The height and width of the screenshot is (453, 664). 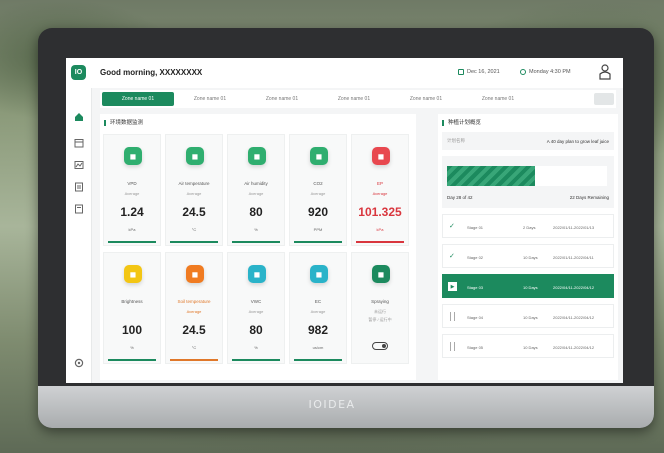 I want to click on home-icon, so click(x=79, y=117).